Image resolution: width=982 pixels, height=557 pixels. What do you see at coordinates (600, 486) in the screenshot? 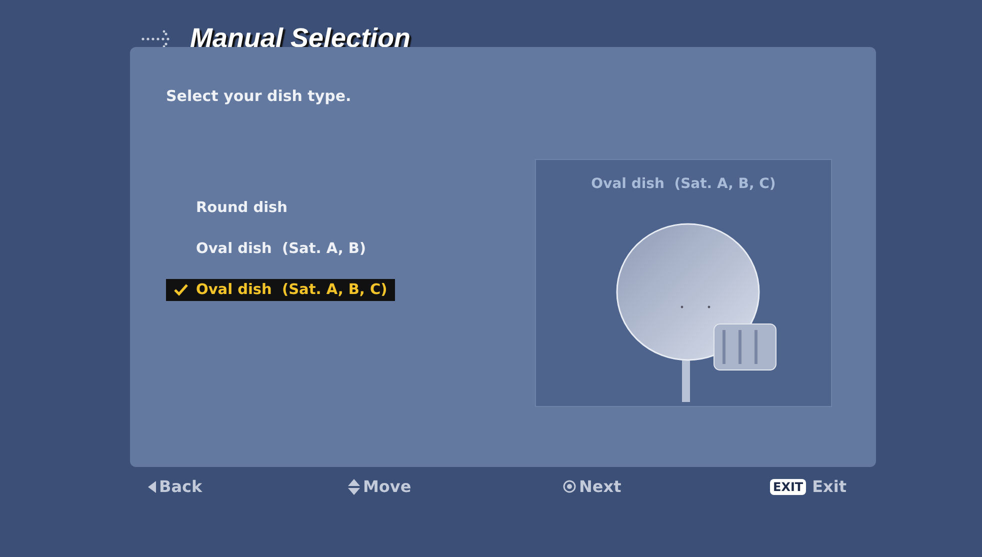
I see `footer-hint: Next` at bounding box center [600, 486].